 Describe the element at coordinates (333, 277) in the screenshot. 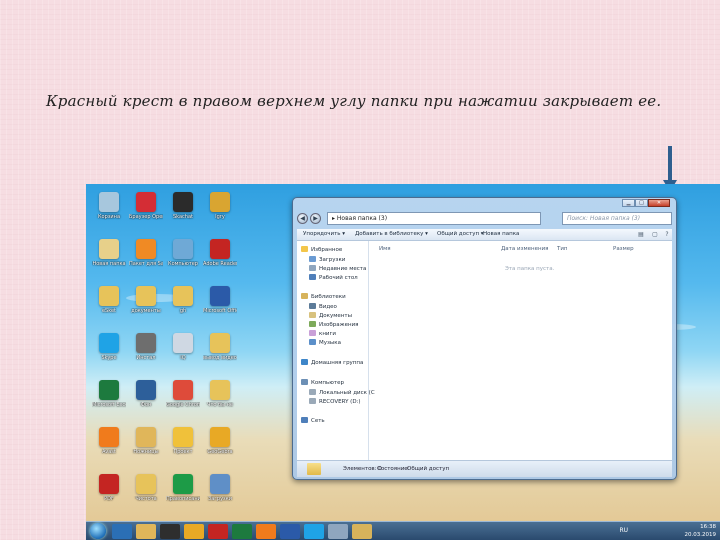

I see `nav-desktop: Рабочий стол` at that location.